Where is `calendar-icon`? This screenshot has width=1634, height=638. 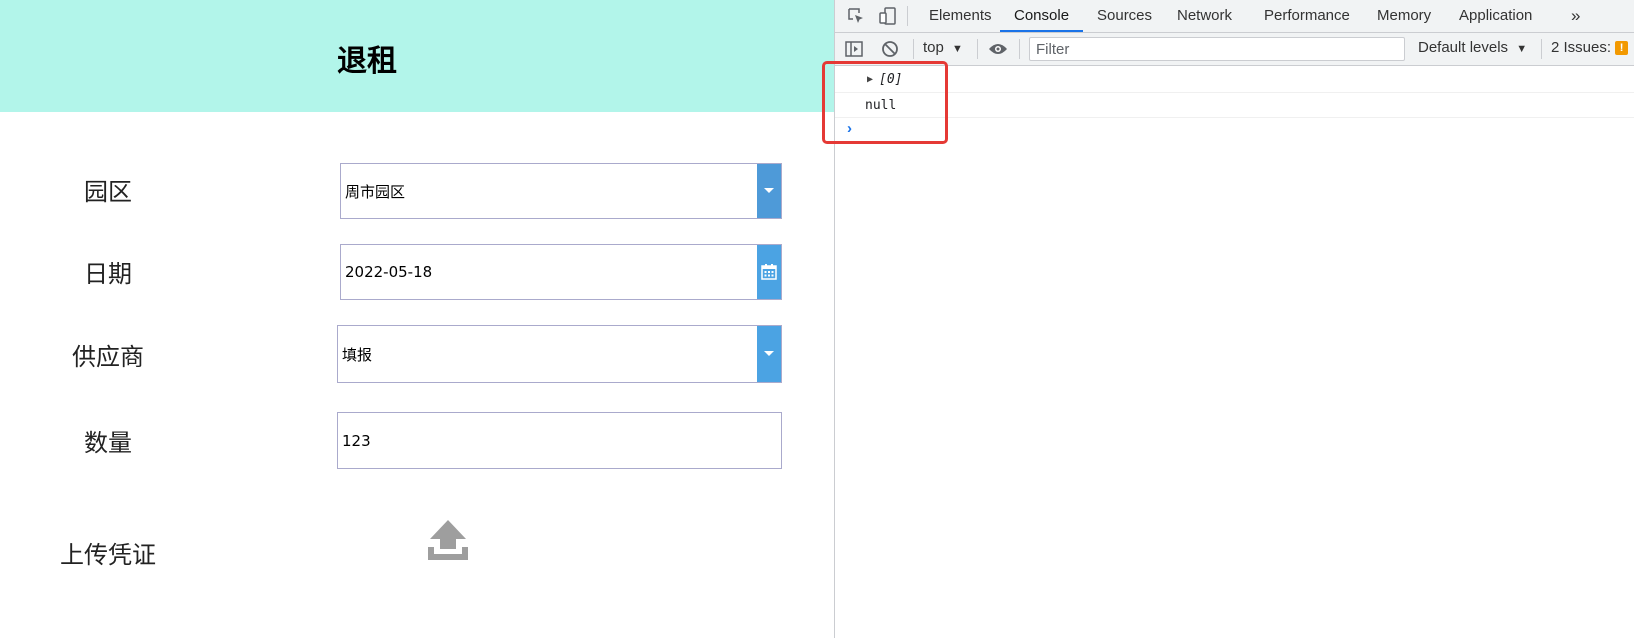
calendar-icon is located at coordinates (769, 272).